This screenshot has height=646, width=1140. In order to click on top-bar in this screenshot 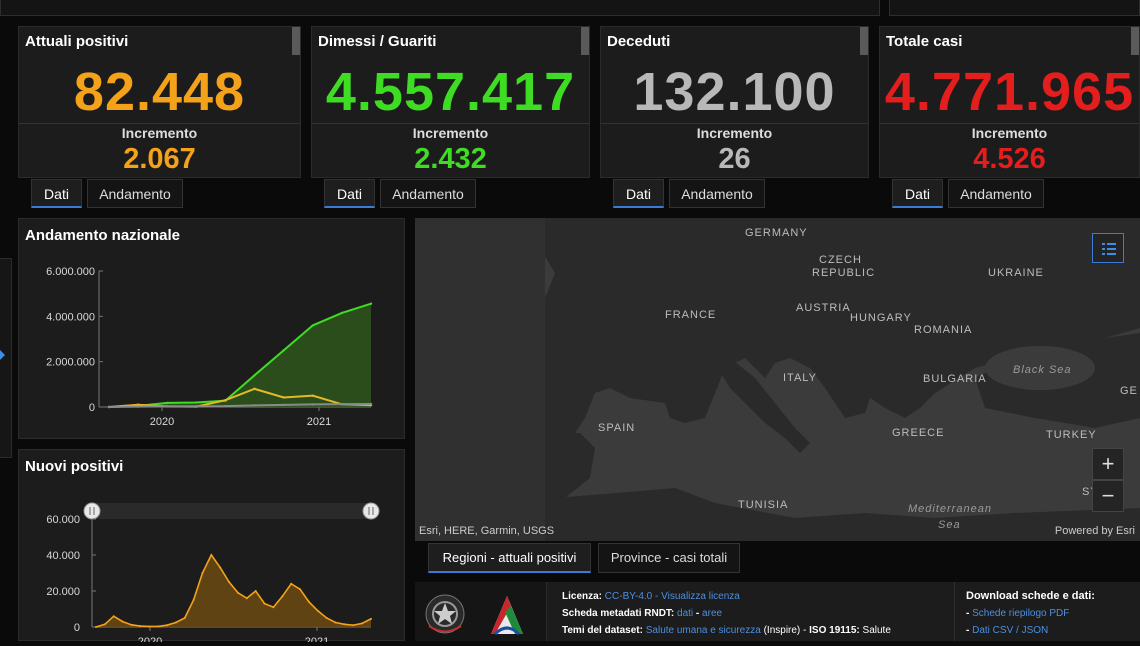, I will do `click(570, 8)`.